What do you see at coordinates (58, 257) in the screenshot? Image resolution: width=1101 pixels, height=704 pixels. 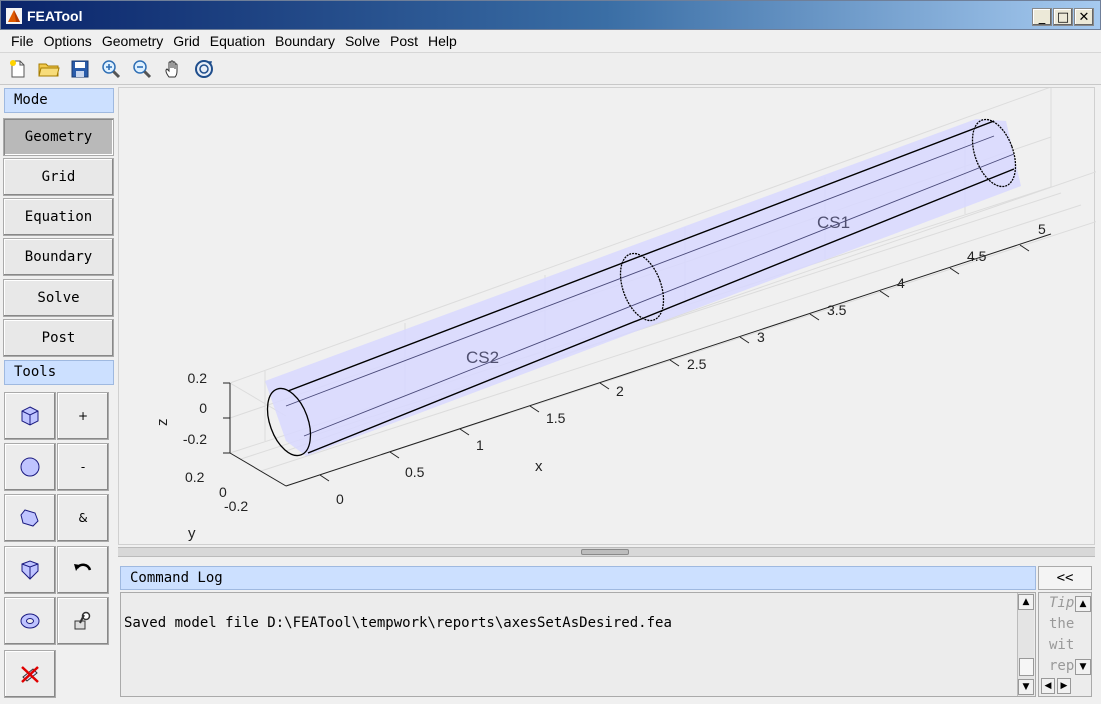 I see `mode-boundary-button: Boundary` at bounding box center [58, 257].